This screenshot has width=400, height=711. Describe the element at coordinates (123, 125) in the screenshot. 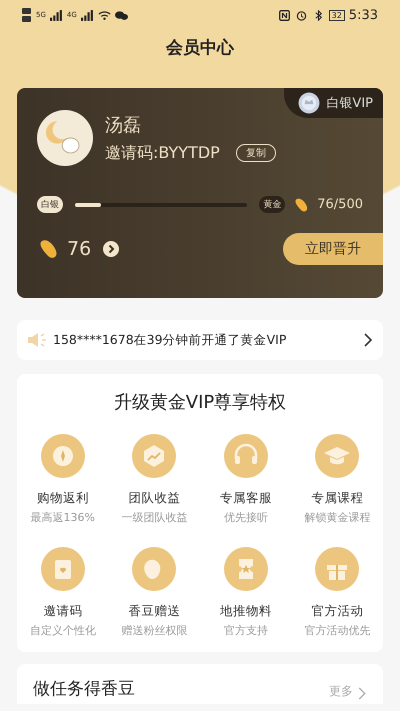

I see `user-name: 汤磊` at that location.